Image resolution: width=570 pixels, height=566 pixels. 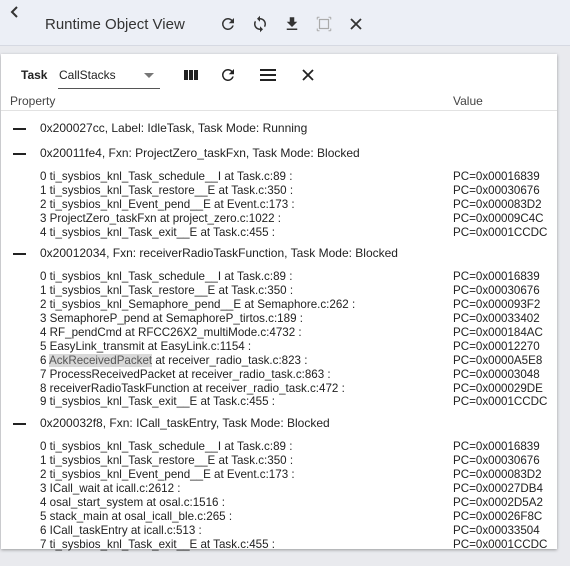 I want to click on stack-frame-value: PC=0x0002D5A2, so click(x=498, y=502).